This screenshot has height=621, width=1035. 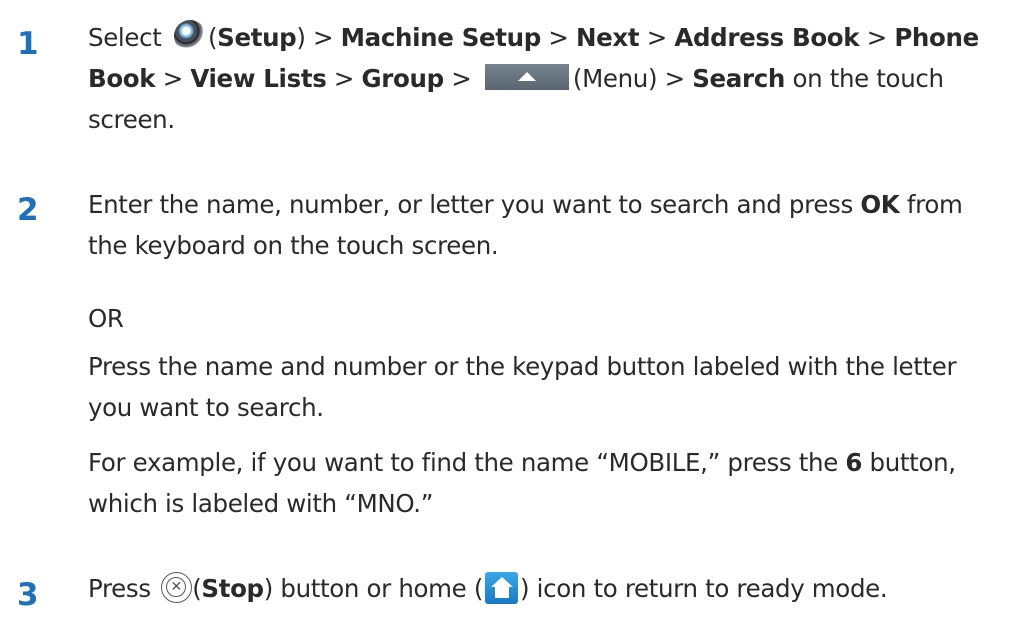 I want to click on step-2-or: OR, so click(x=106, y=318).